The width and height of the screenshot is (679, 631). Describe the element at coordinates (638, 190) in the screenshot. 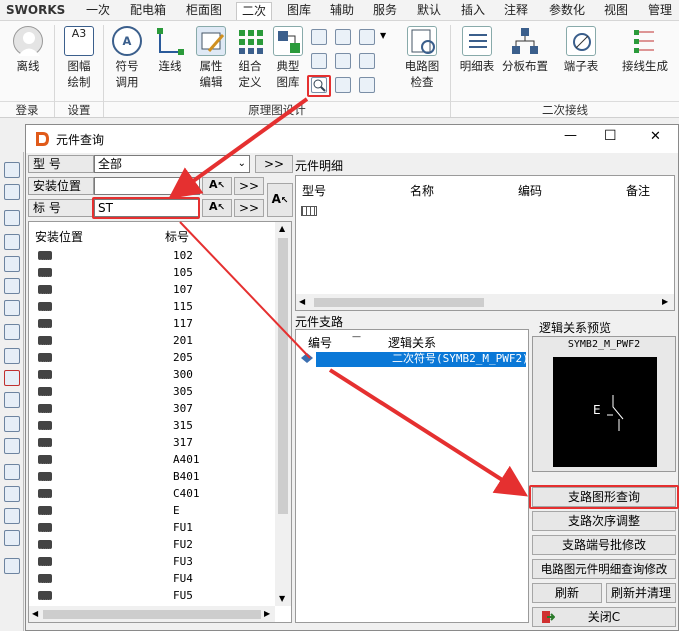

I see `detail-col-remark: 备注` at that location.